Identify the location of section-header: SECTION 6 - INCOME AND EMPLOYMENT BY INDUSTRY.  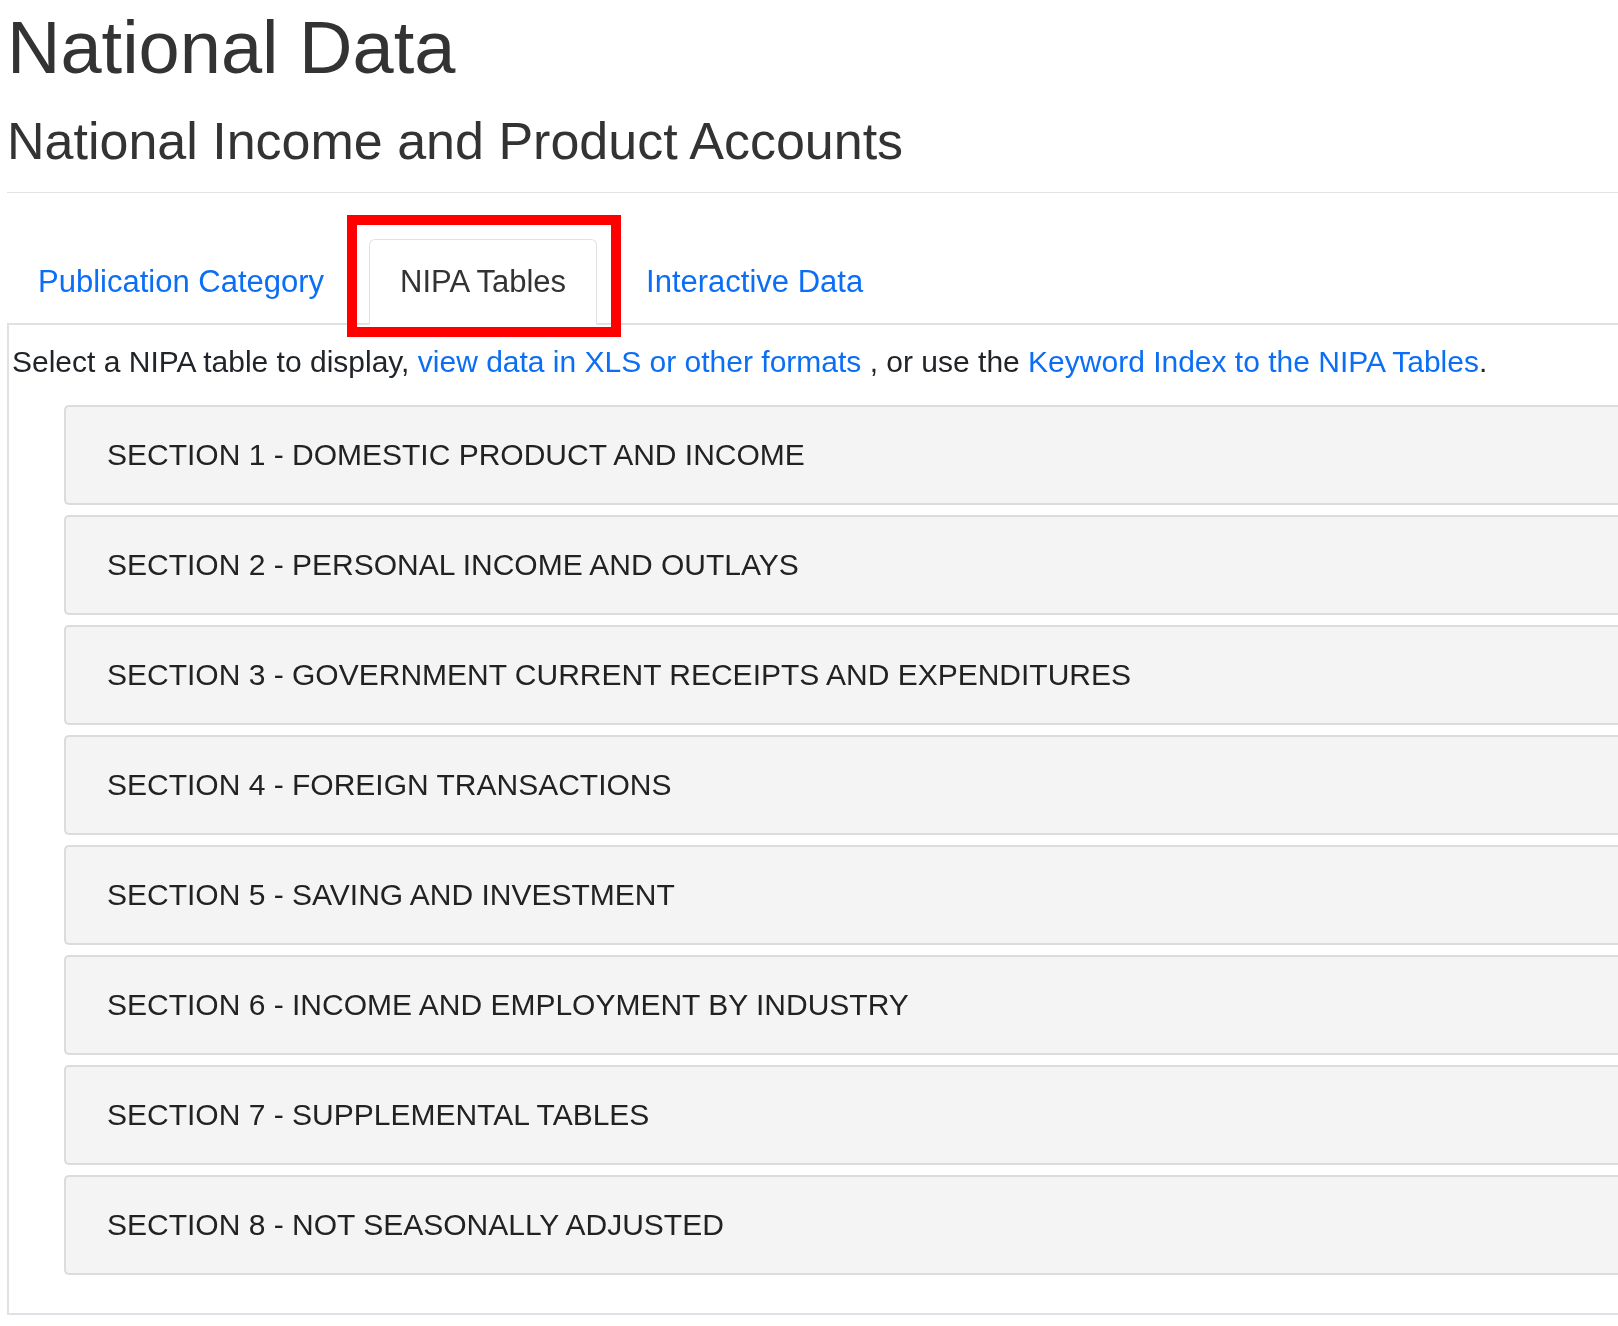
(841, 1005).